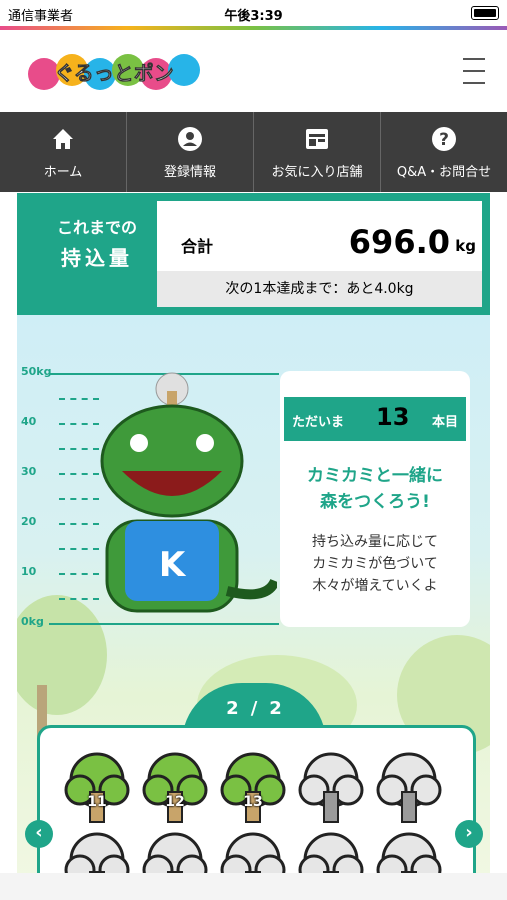 The image size is (507, 900). What do you see at coordinates (474, 72) in the screenshot?
I see `hamburger-menu-icon` at bounding box center [474, 72].